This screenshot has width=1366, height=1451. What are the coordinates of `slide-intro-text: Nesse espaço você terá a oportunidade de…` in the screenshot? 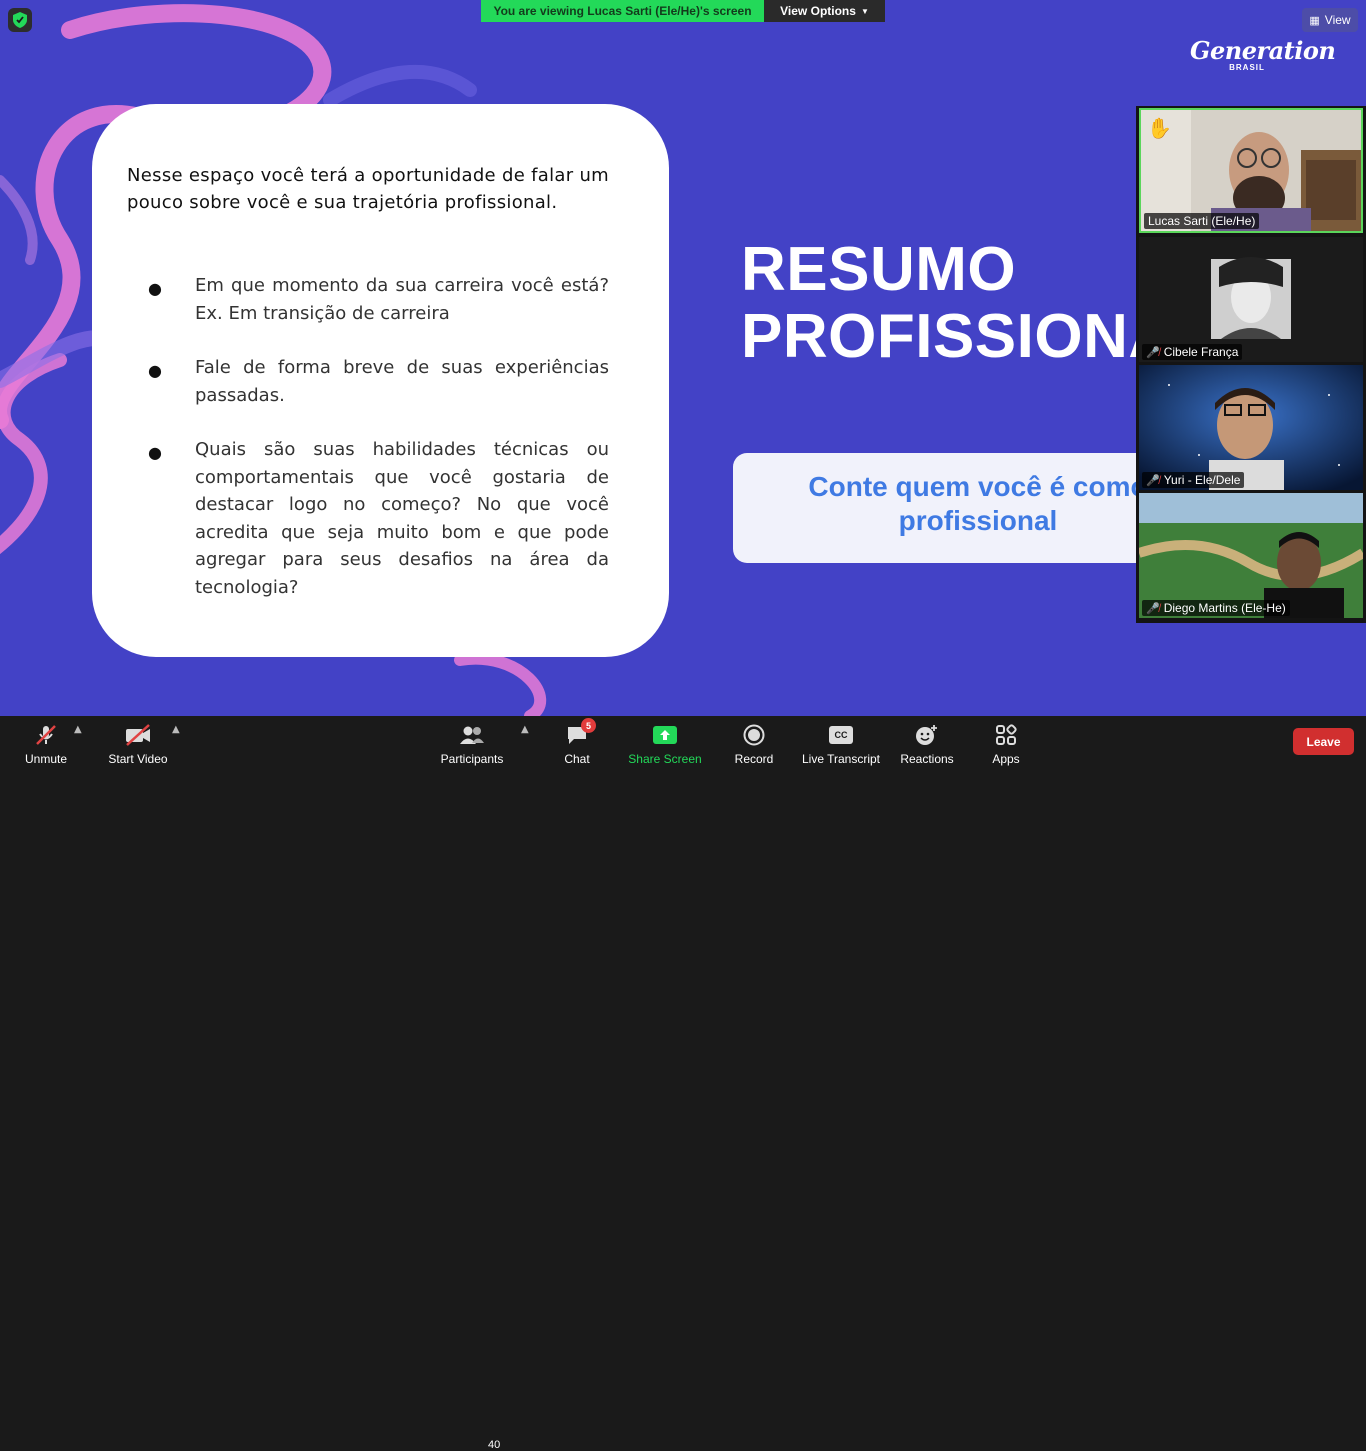 It's located at (368, 189).